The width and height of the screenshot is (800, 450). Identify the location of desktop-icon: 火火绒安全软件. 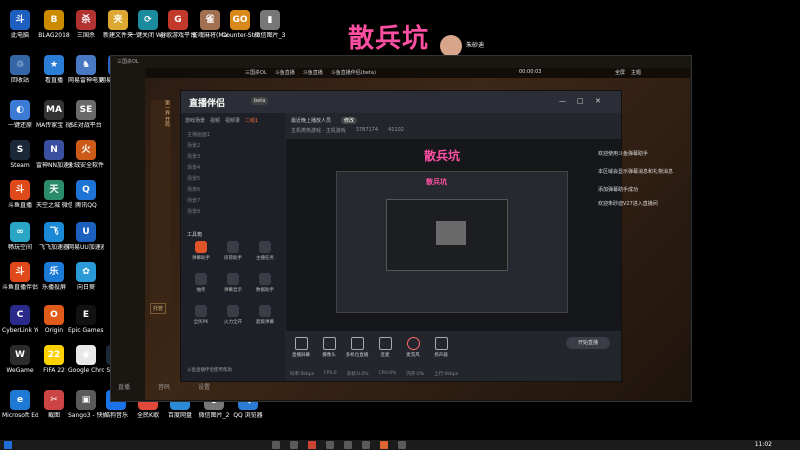
(86, 154).